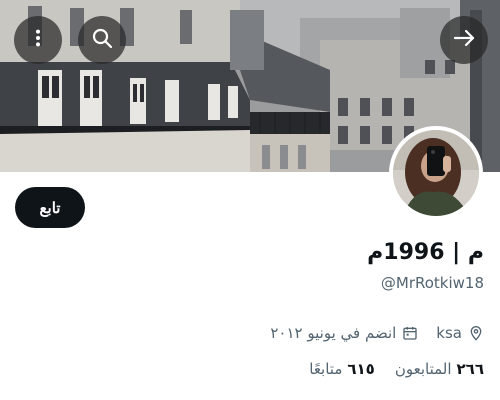 The width and height of the screenshot is (500, 400). What do you see at coordinates (410, 333) in the screenshot?
I see `calendar-icon` at bounding box center [410, 333].